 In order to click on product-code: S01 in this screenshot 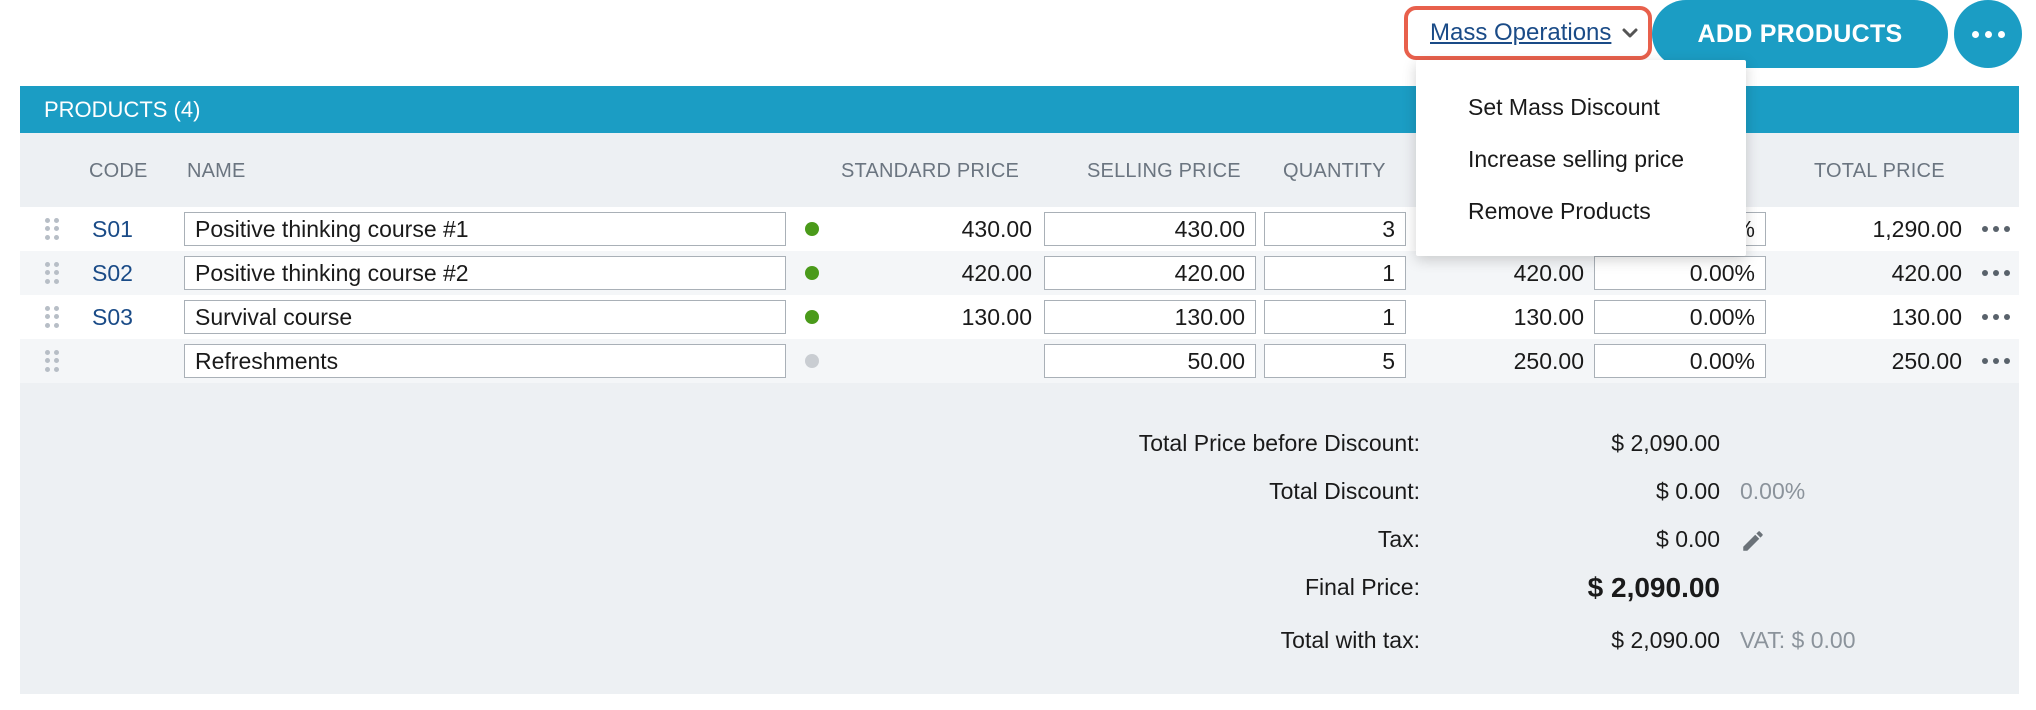, I will do `click(112, 229)`.